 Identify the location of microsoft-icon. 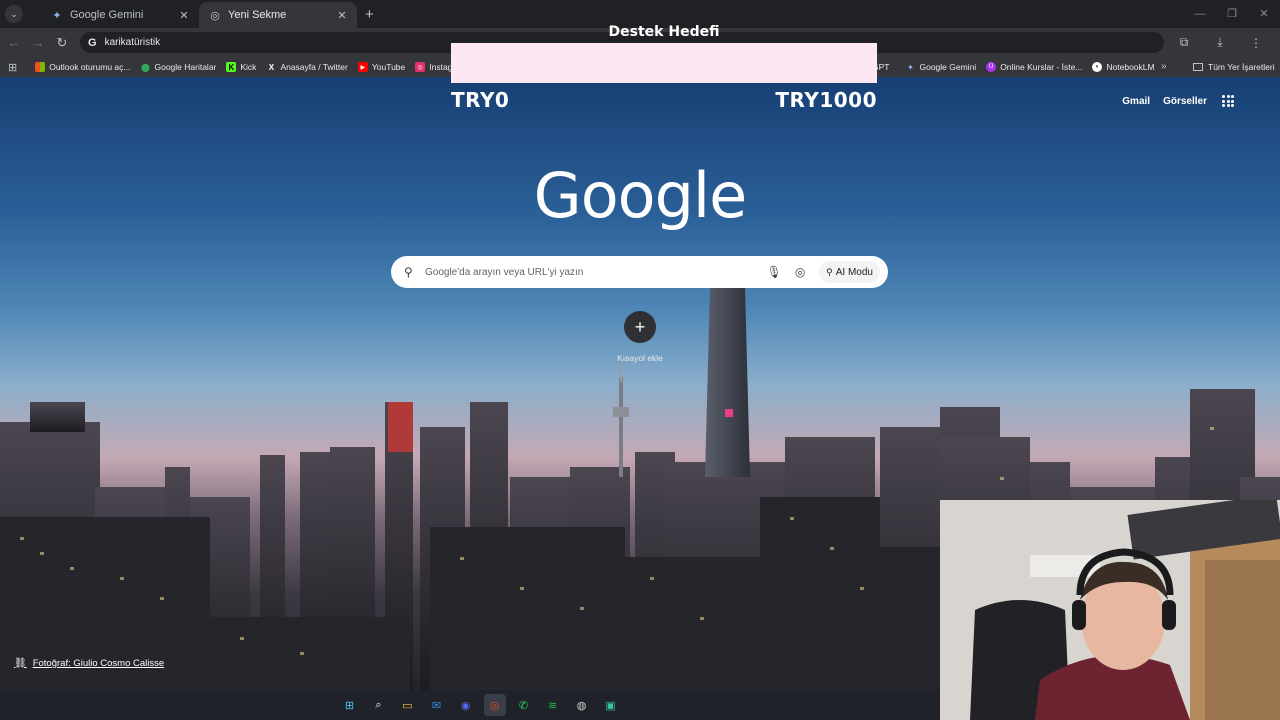
(40, 67).